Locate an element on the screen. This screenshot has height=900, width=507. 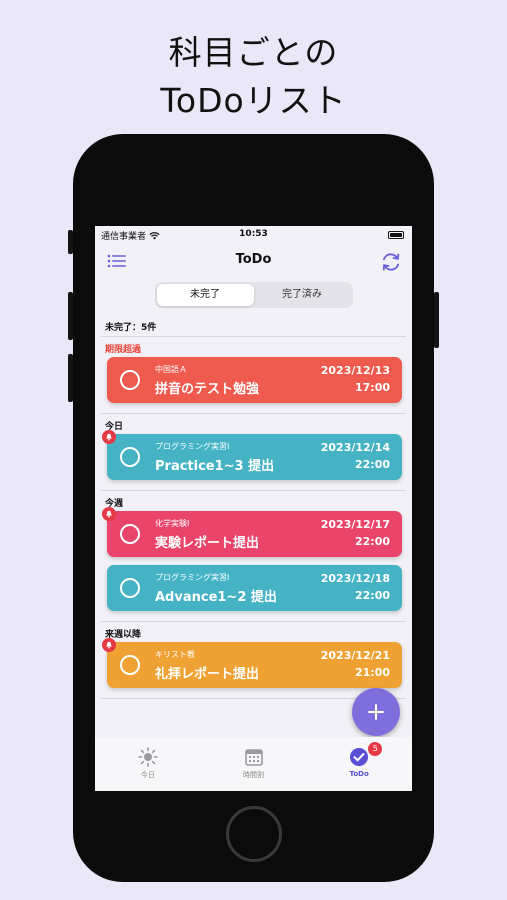
task-due-date: 2023/12/17 is located at coordinates (355, 524).